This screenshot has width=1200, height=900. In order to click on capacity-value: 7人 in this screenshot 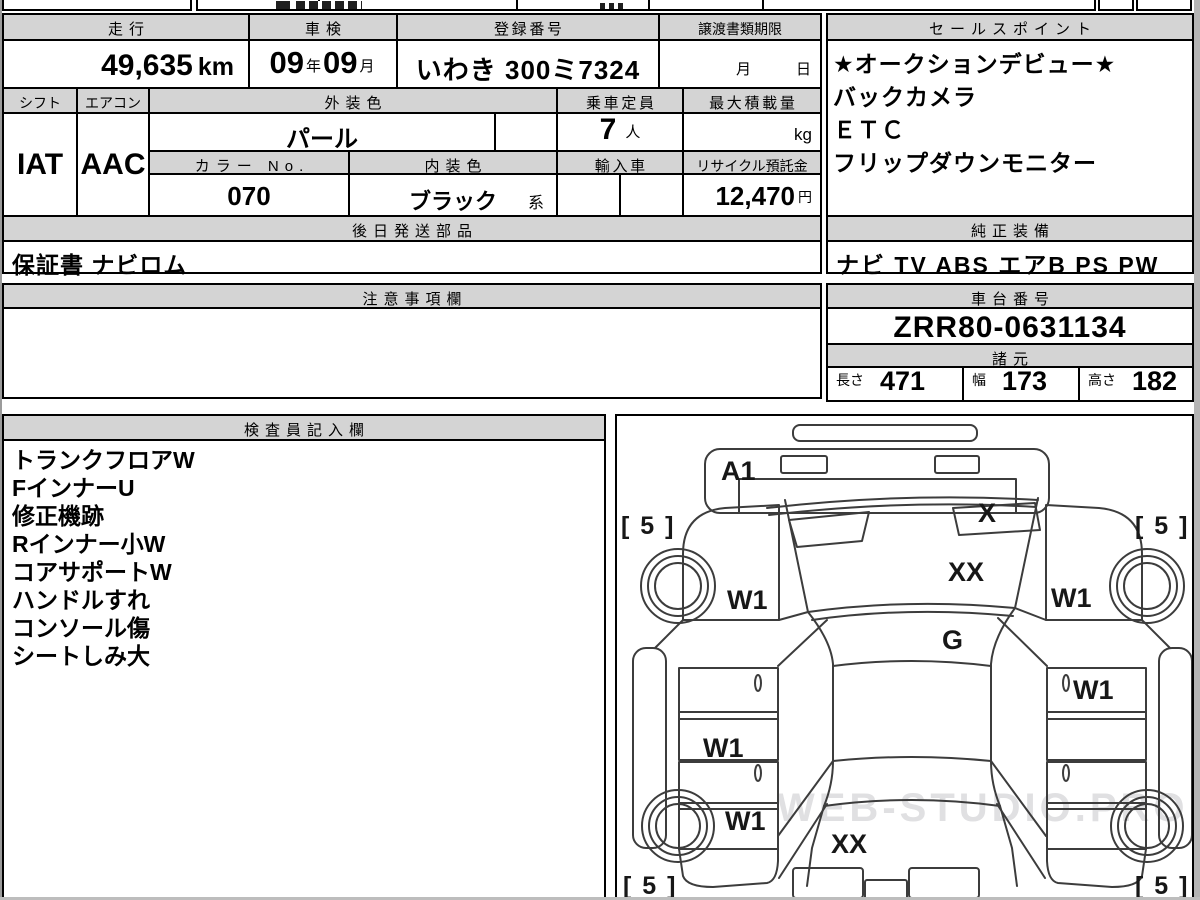, I will do `click(620, 132)`.